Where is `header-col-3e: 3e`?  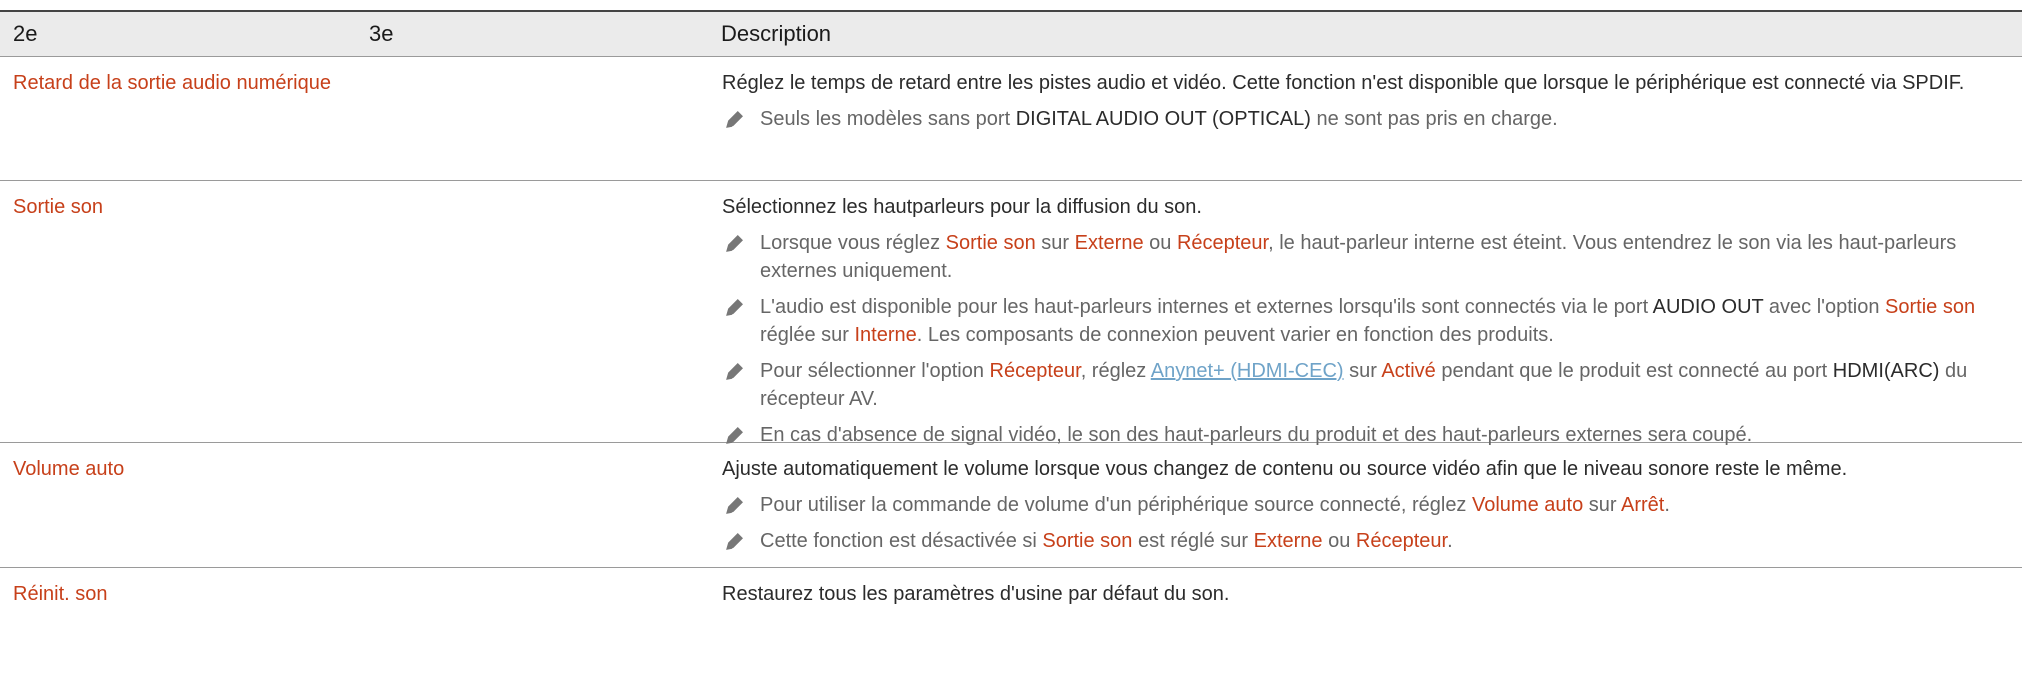 header-col-3e: 3e is located at coordinates (381, 33).